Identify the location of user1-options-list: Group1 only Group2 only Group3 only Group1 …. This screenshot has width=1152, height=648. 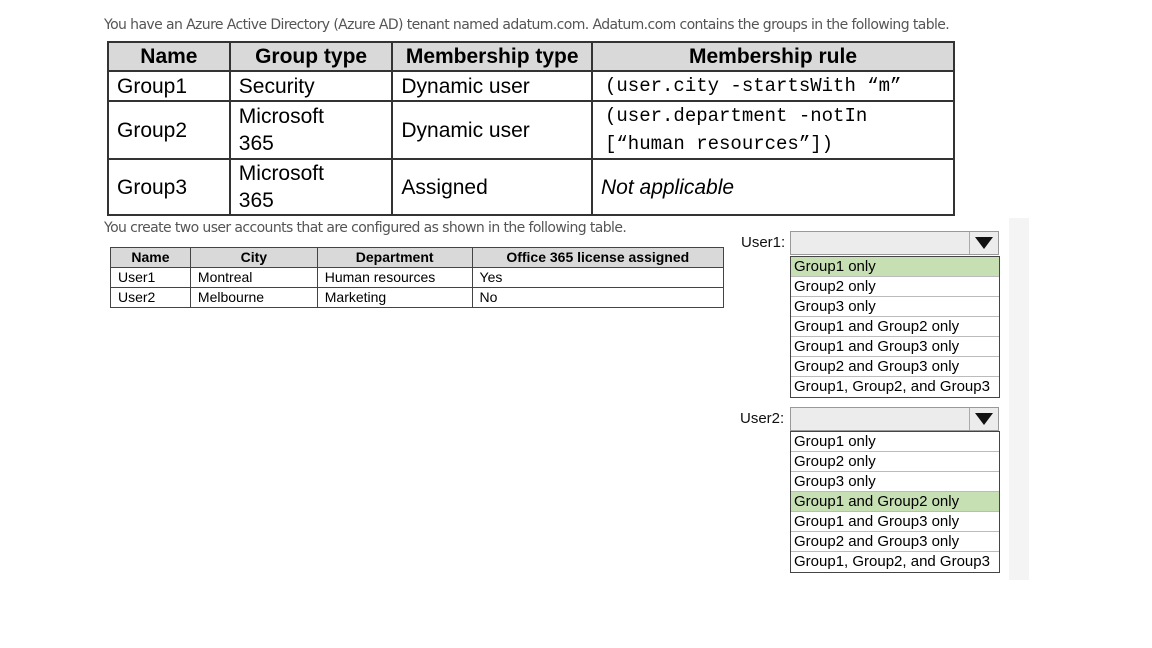
(895, 327).